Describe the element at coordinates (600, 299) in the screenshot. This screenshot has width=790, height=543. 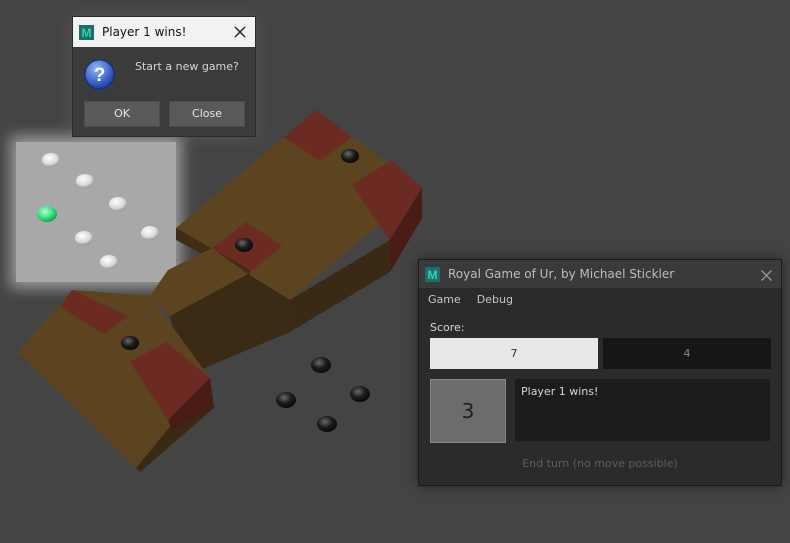
I see `menu-bar: Game Debug` at that location.